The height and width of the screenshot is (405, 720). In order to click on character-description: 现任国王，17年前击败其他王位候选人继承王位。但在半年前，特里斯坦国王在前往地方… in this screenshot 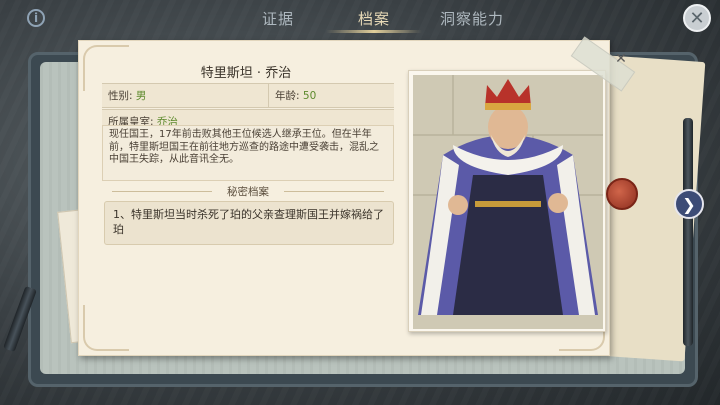, I will do `click(248, 153)`.